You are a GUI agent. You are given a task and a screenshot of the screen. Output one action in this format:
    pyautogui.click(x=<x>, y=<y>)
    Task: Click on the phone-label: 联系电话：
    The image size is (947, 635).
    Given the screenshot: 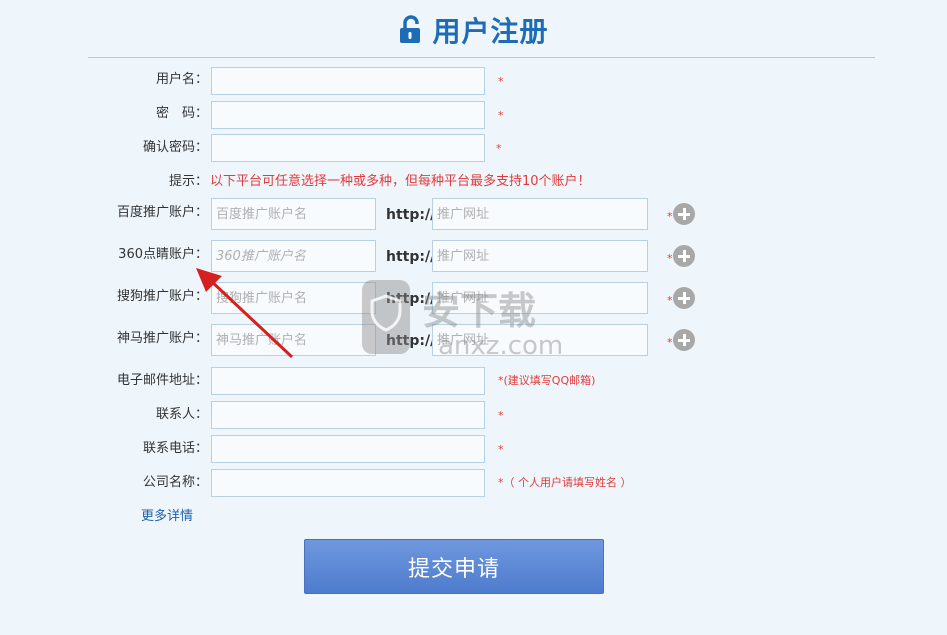 What is the action you would take?
    pyautogui.click(x=175, y=448)
    